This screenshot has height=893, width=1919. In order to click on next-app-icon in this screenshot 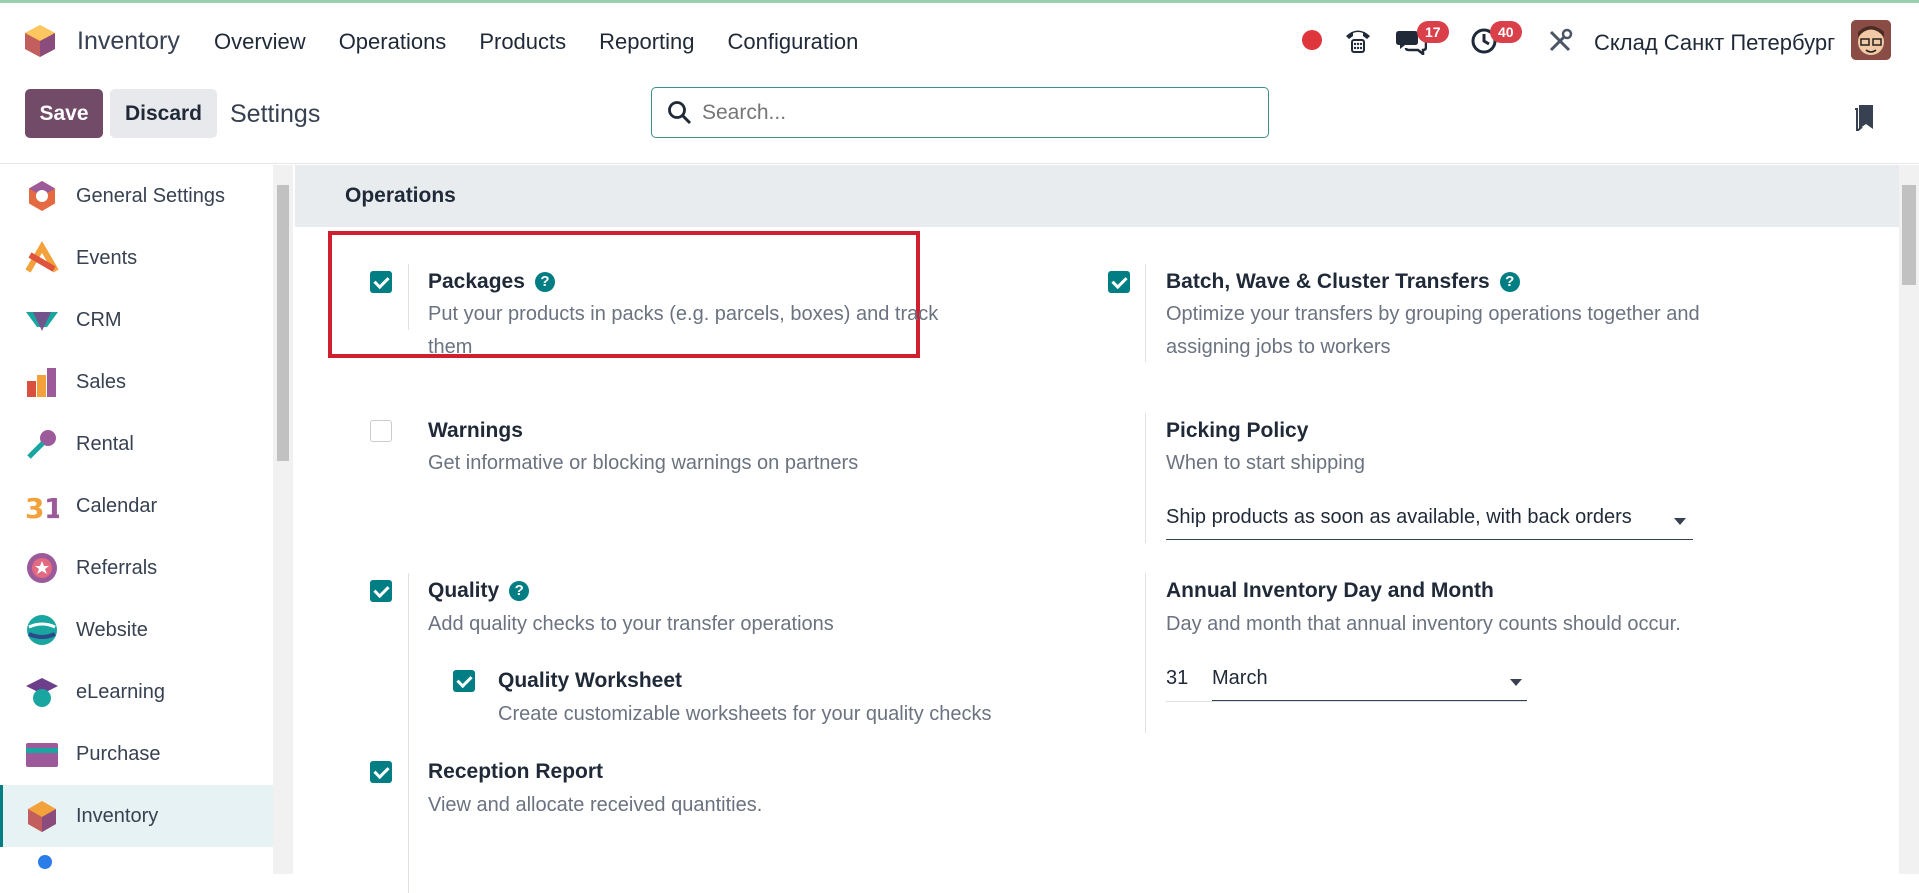, I will do `click(45, 862)`.